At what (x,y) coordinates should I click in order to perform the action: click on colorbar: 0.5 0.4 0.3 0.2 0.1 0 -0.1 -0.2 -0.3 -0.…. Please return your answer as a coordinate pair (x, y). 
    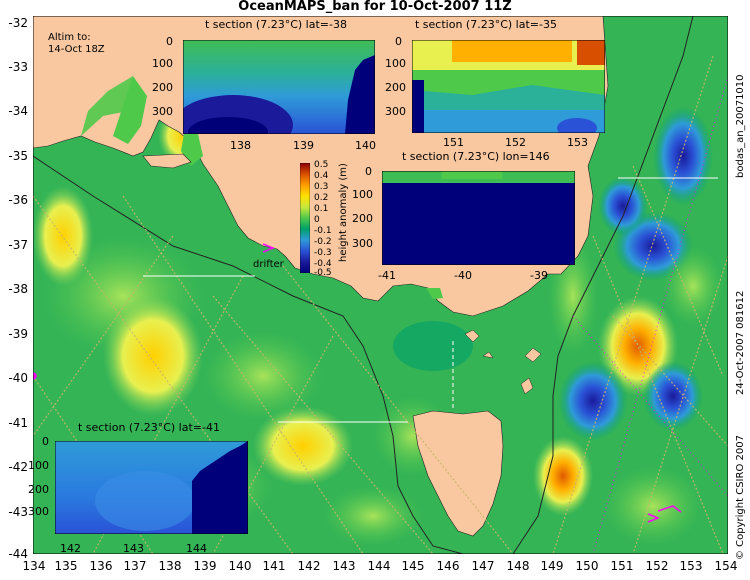
    Looking at the image, I should click on (330, 219).